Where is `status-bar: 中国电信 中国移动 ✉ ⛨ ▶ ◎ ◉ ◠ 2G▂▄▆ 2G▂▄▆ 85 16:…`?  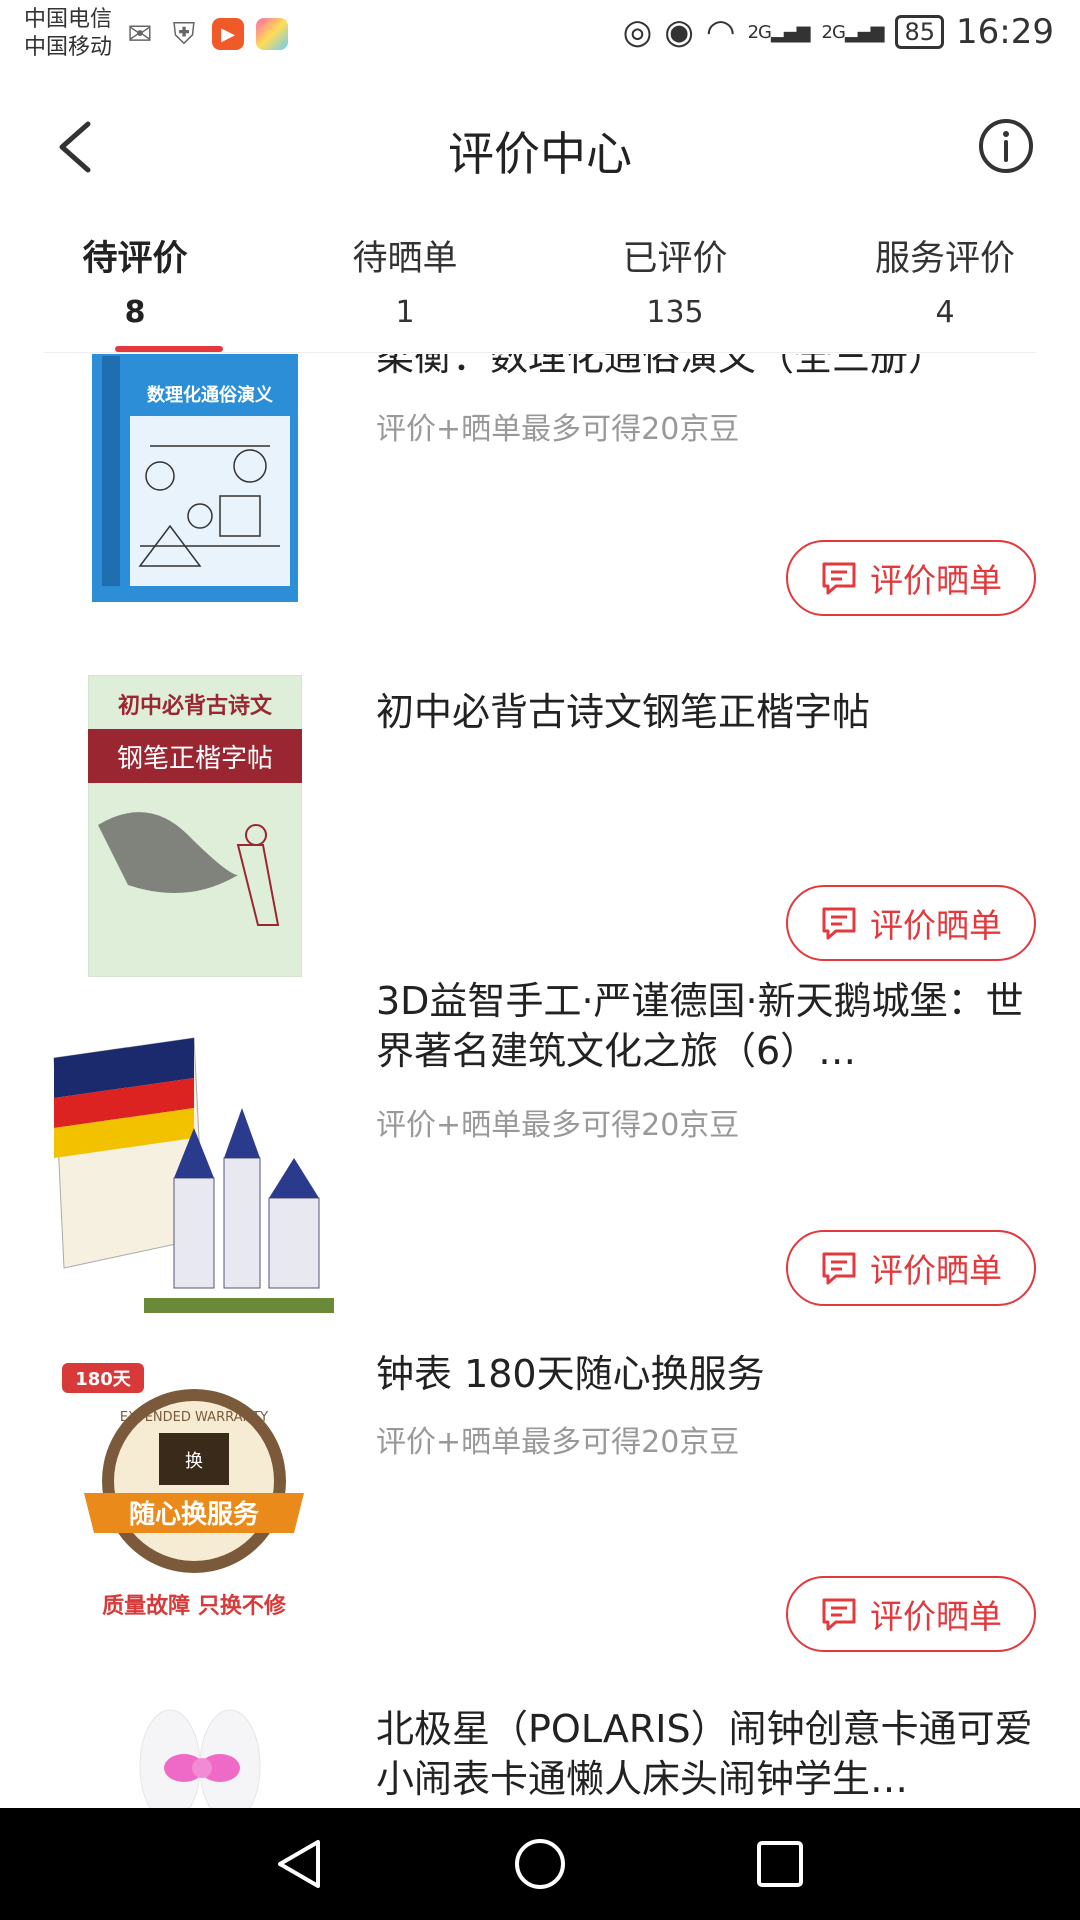 status-bar: 中国电信 中国移动 ✉ ⛨ ▶ ◎ ◉ ◠ 2G▂▄▆ 2G▂▄▆ 85 16:… is located at coordinates (540, 36).